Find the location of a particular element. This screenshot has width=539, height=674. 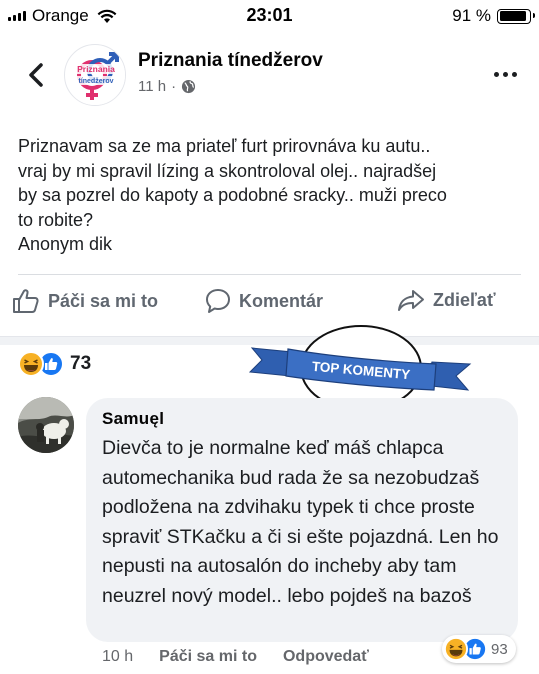

page-title: Priznania tínedžerov is located at coordinates (230, 61).